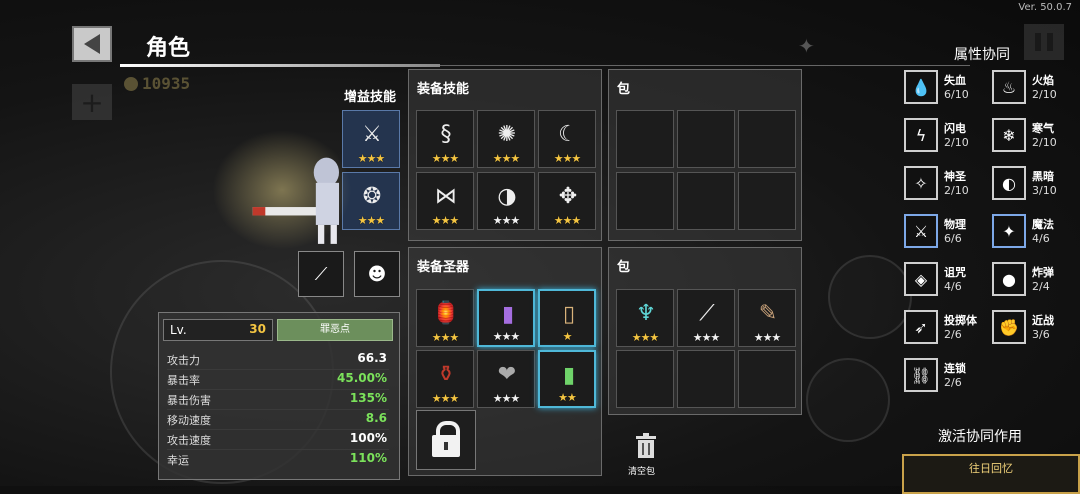 The image size is (1080, 494). Describe the element at coordinates (1009, 279) in the screenshot. I see `bomb-icon: ●` at that location.